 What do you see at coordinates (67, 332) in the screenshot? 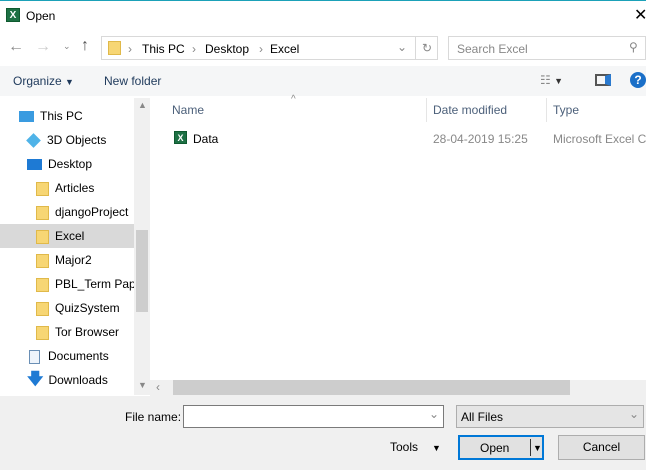
I see `sidebar-item-tor-browser: Tor Browser` at bounding box center [67, 332].